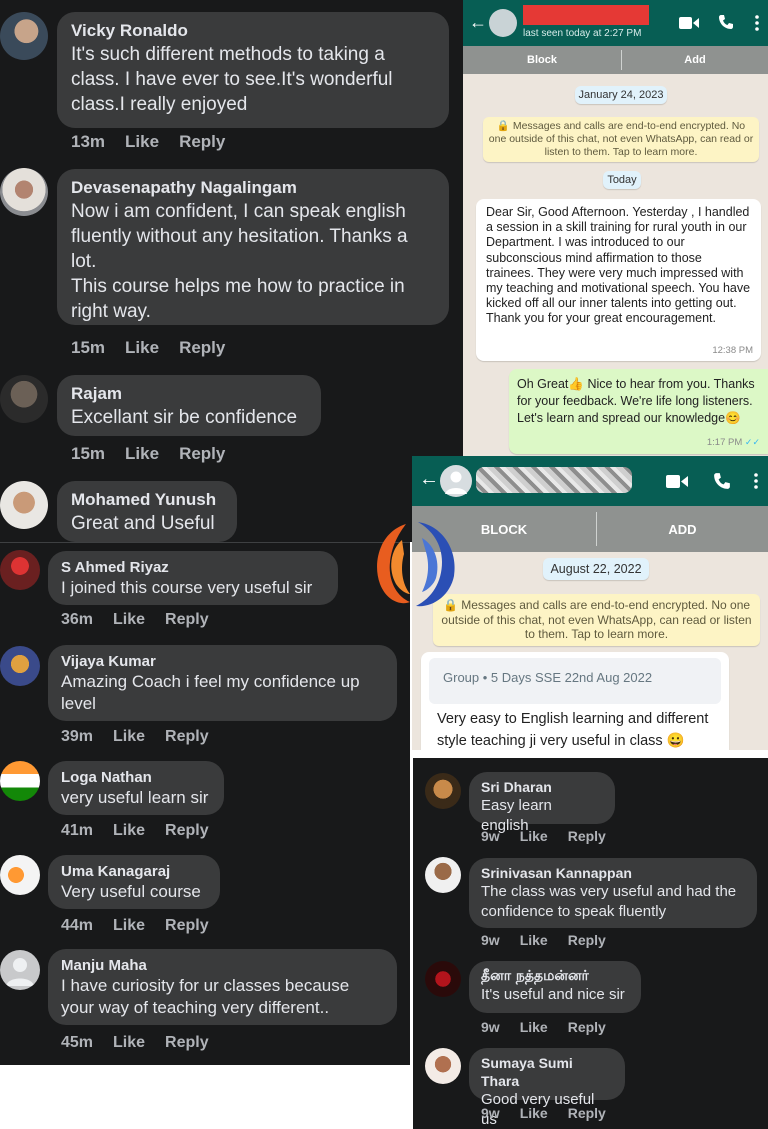  Describe the element at coordinates (695, 60) in the screenshot. I see `add-button: Add` at that location.